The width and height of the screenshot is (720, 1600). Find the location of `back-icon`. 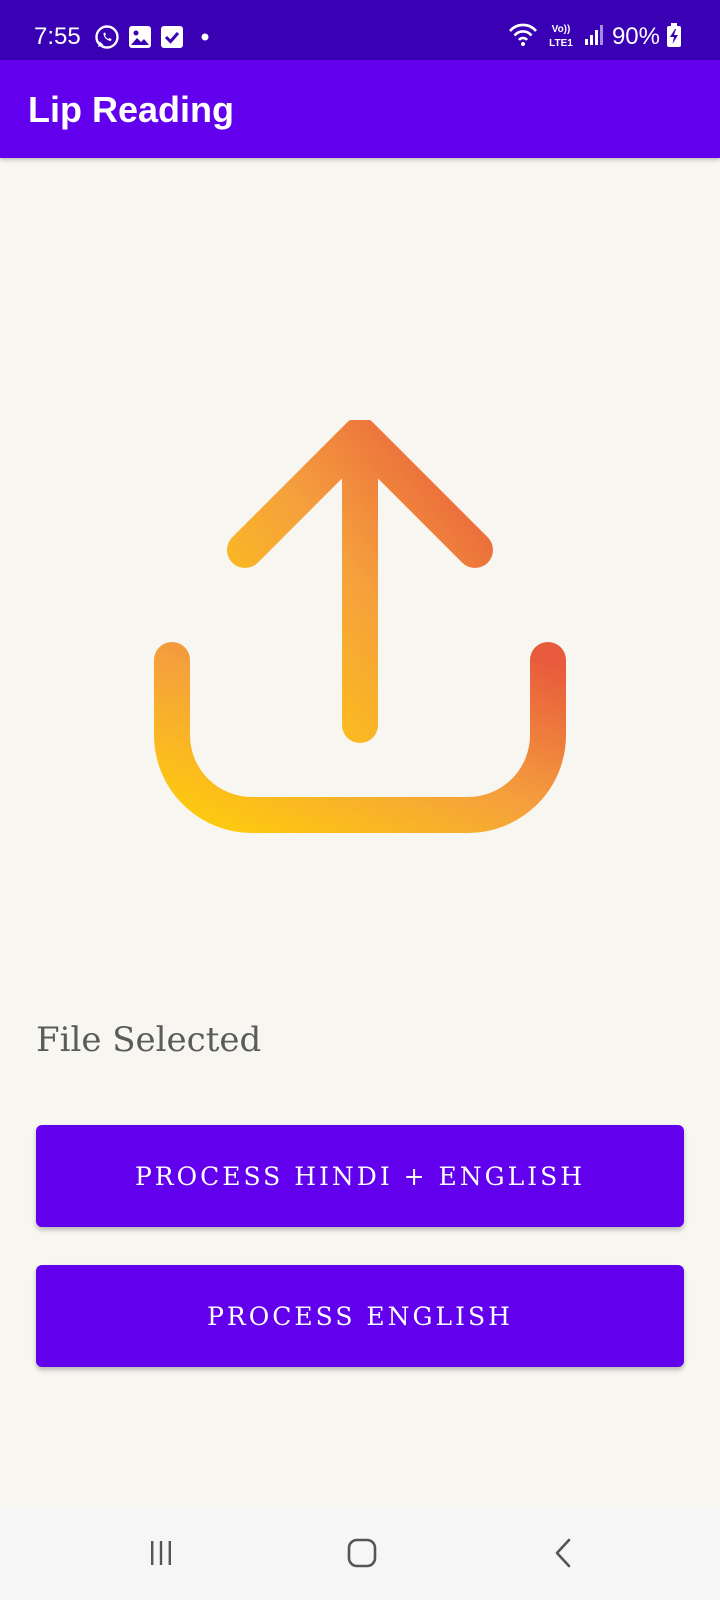

back-icon is located at coordinates (564, 1555).